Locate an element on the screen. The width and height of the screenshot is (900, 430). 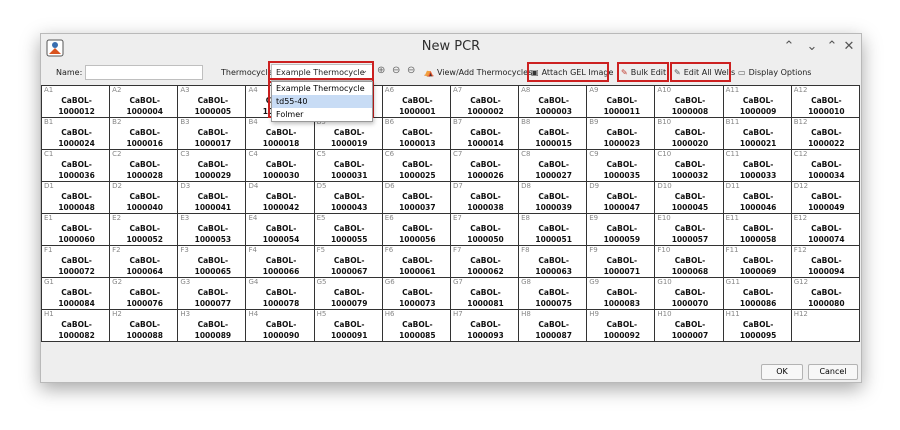
well-cell: E7 CaBOL-1000050 is located at coordinates (484, 229).